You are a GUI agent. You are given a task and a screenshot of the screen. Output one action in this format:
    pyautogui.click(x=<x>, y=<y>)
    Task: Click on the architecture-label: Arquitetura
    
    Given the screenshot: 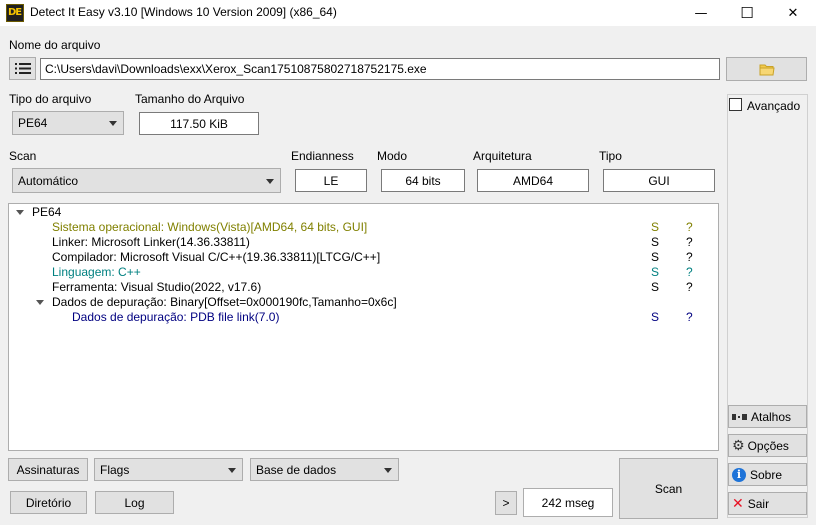 What is the action you would take?
    pyautogui.click(x=502, y=156)
    